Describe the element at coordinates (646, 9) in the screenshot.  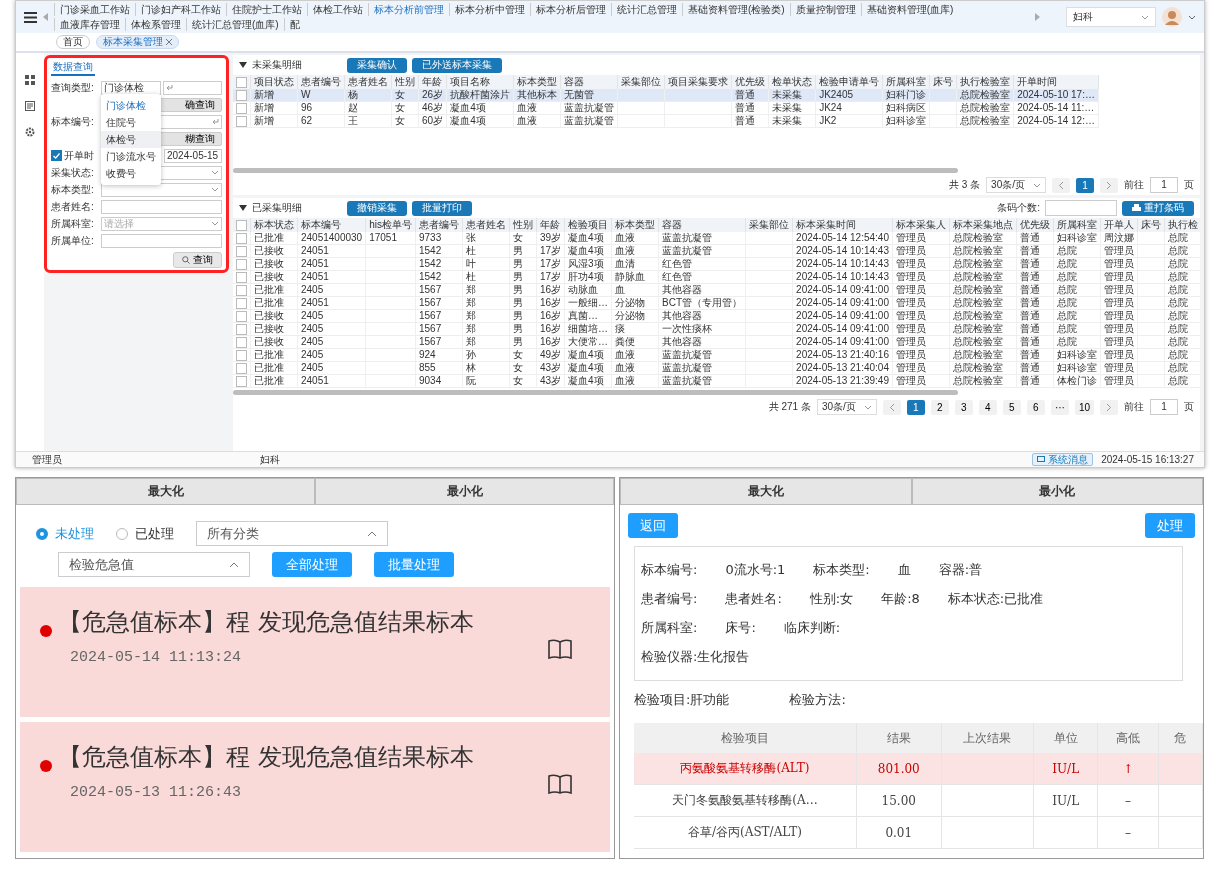
I see `nav-tab: 统计汇总管理` at that location.